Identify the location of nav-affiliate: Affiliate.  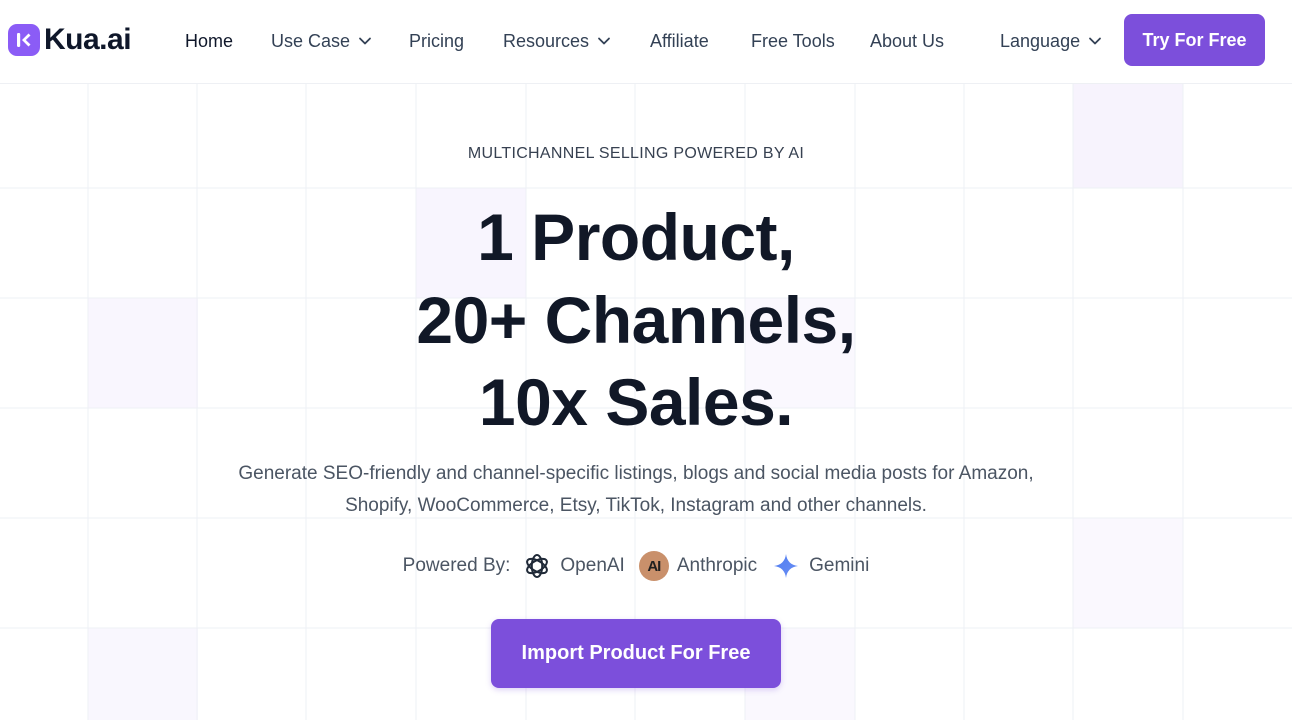
(679, 41).